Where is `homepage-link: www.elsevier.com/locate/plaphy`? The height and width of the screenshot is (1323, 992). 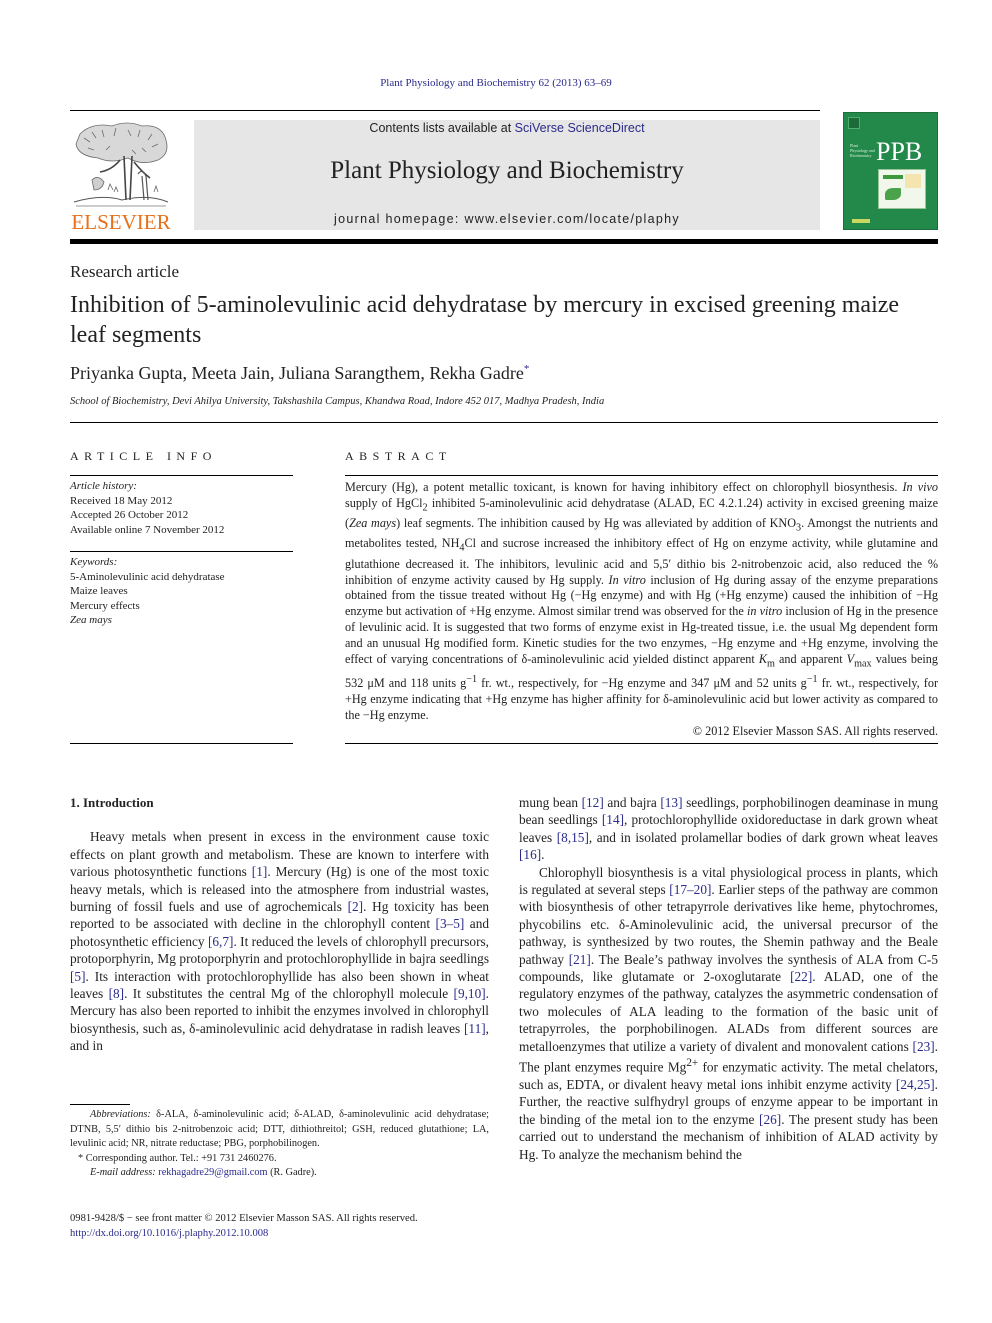 homepage-link: www.elsevier.com/locate/plaphy is located at coordinates (571, 219).